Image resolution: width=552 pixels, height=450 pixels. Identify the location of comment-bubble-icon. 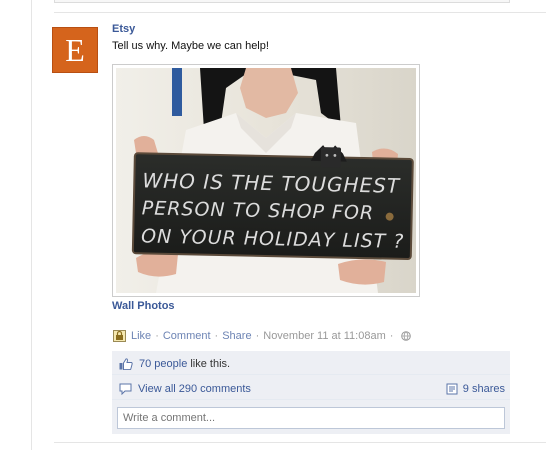
(125, 389).